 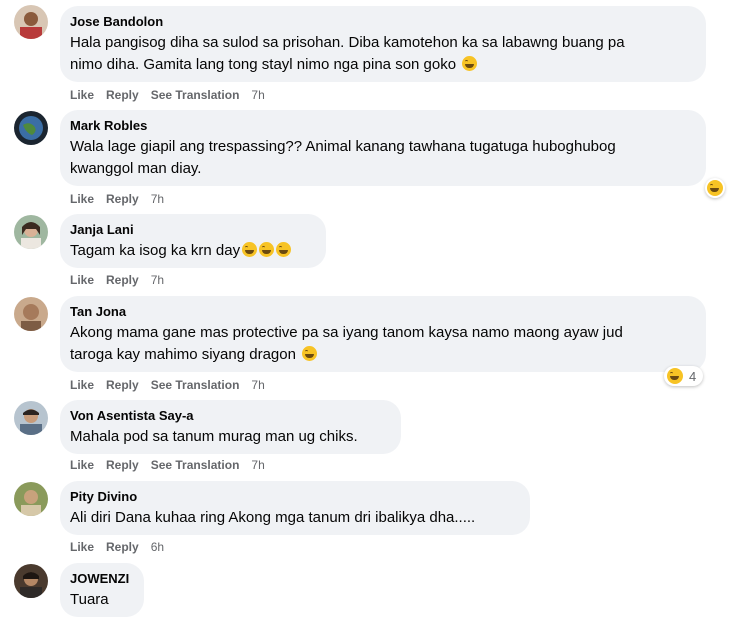 I want to click on comment-bubble: JOWENZI Tuara, so click(x=102, y=590).